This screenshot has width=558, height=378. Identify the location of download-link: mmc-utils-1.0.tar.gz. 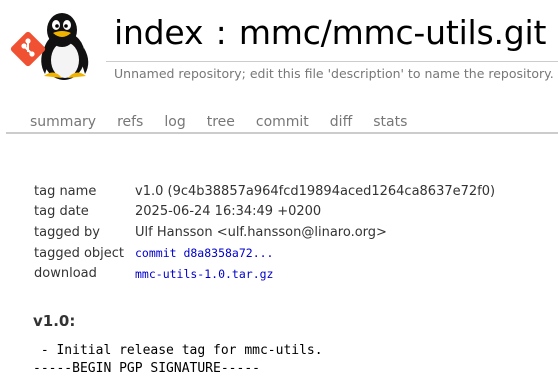
(204, 274).